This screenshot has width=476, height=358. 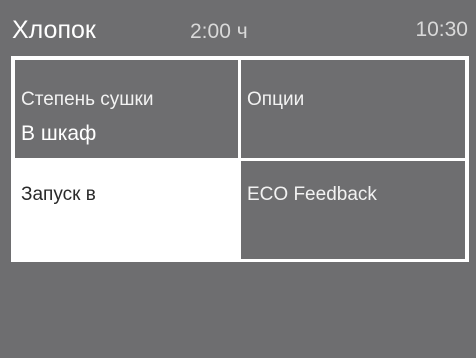 I want to click on eco-feedback-label: ECO Feedback, so click(x=312, y=194).